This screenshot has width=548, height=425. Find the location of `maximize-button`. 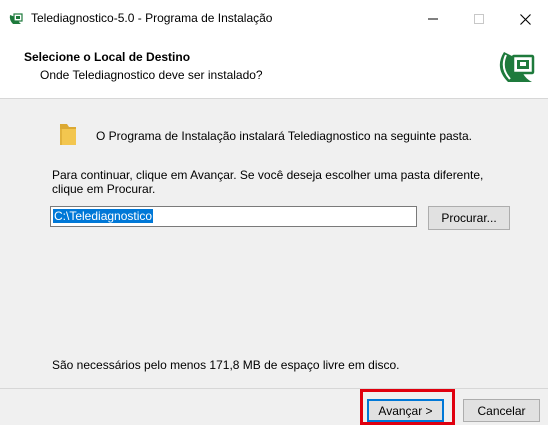

maximize-button is located at coordinates (479, 19).